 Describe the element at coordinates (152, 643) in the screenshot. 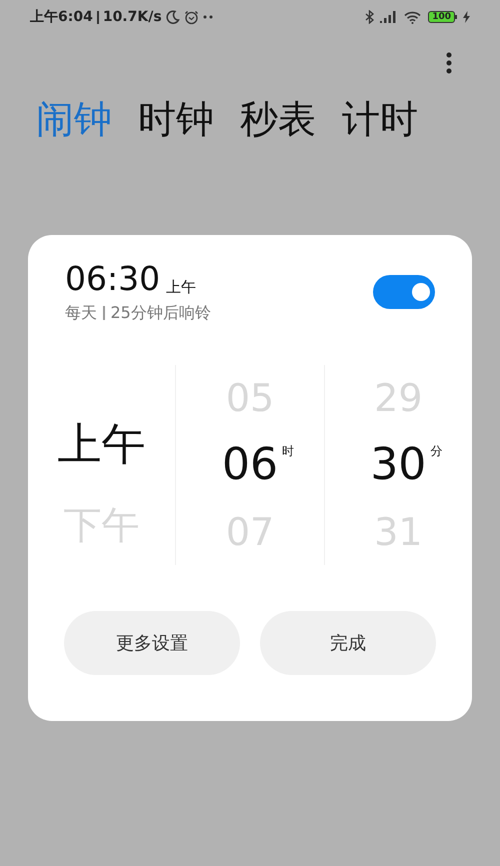

I see `dialog-button: 更多设置` at that location.